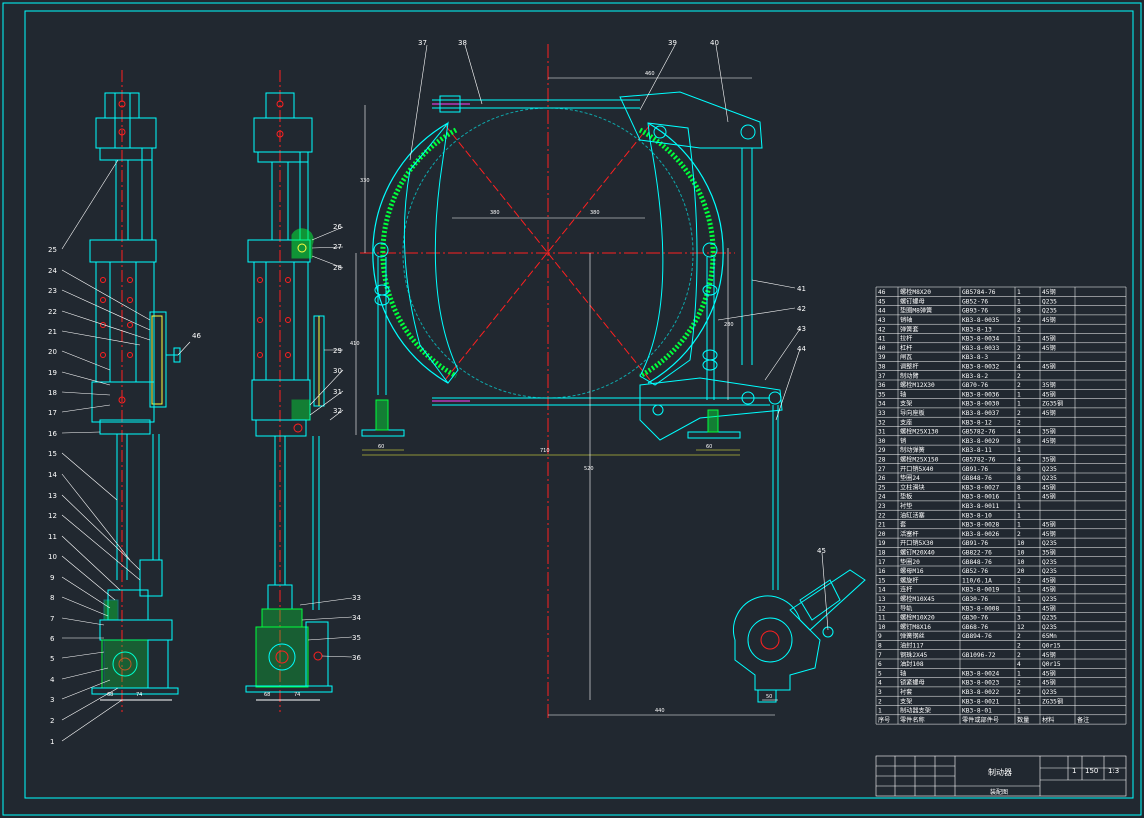  What do you see at coordinates (981, 590) in the screenshot?
I see `bom-cell-code: KB3-8-0019` at bounding box center [981, 590].